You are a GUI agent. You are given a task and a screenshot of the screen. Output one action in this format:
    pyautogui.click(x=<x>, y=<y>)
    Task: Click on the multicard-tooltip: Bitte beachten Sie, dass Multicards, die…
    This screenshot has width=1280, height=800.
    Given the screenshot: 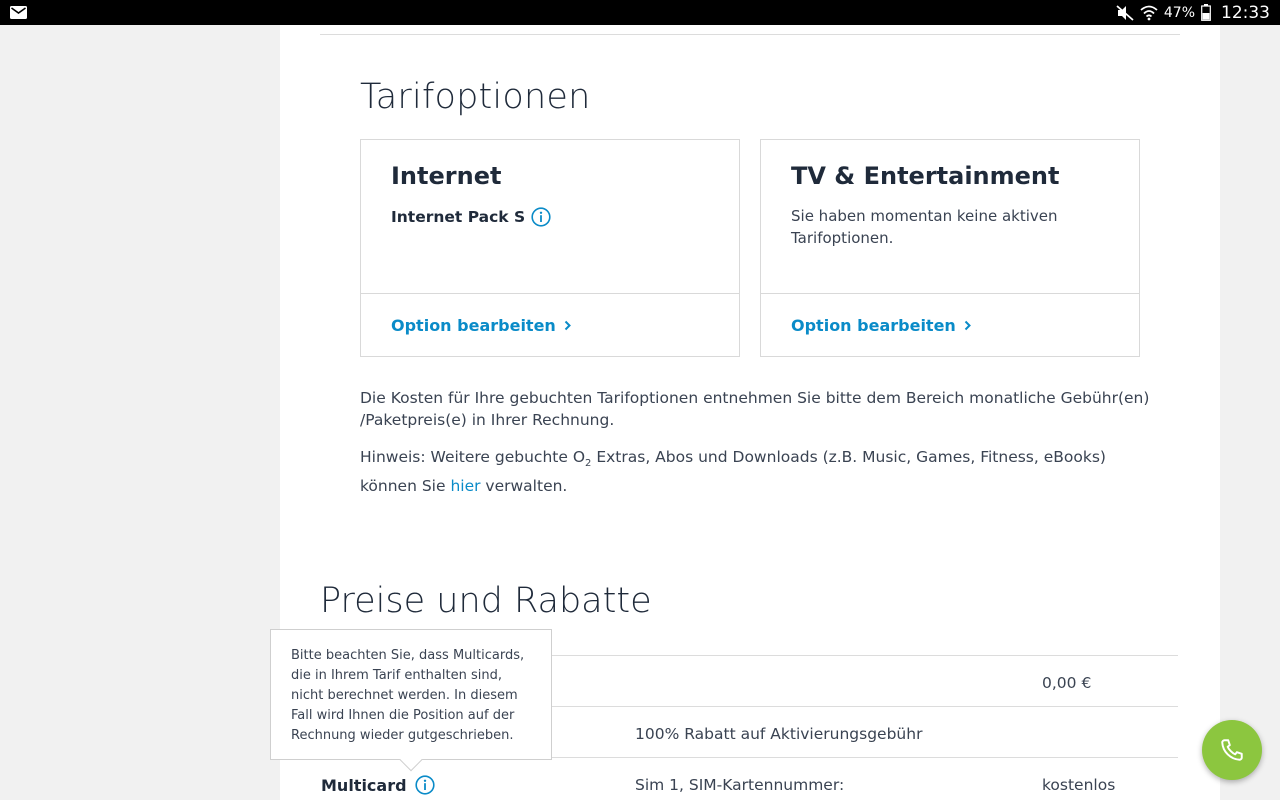 What is the action you would take?
    pyautogui.click(x=411, y=700)
    